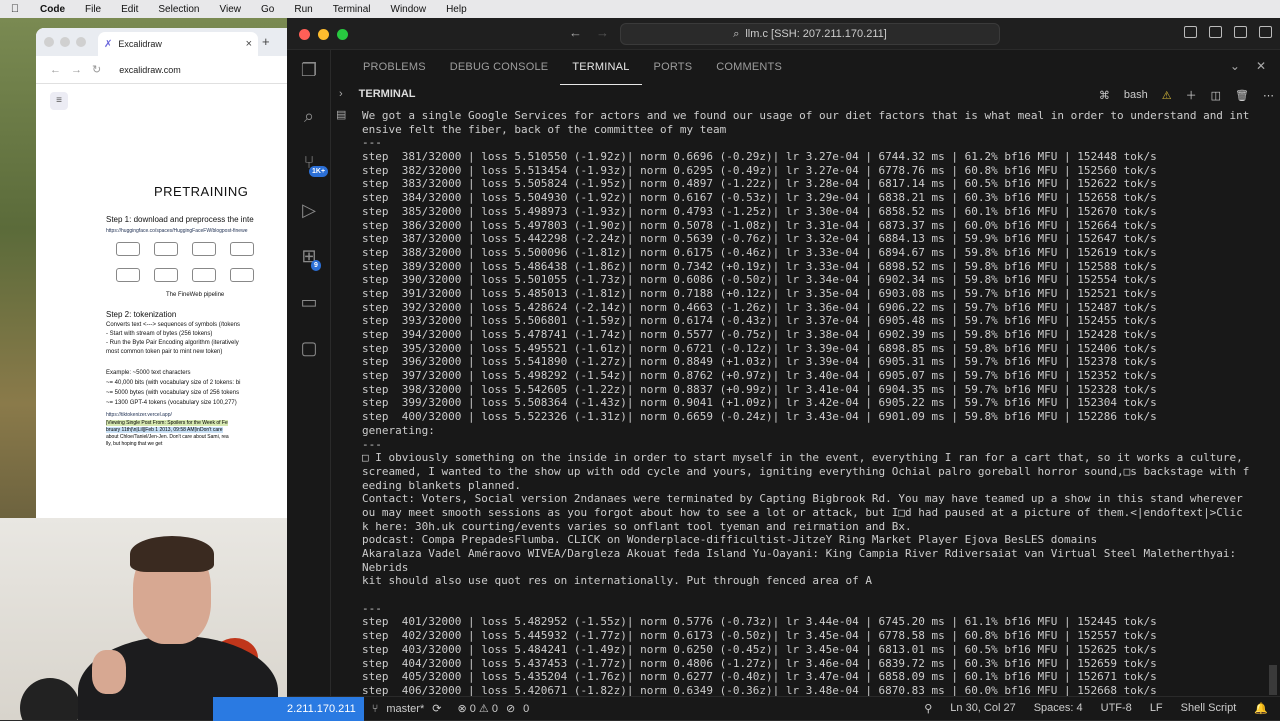  What do you see at coordinates (1261, 66) in the screenshot?
I see `close-panel-icon: ✕` at bounding box center [1261, 66].